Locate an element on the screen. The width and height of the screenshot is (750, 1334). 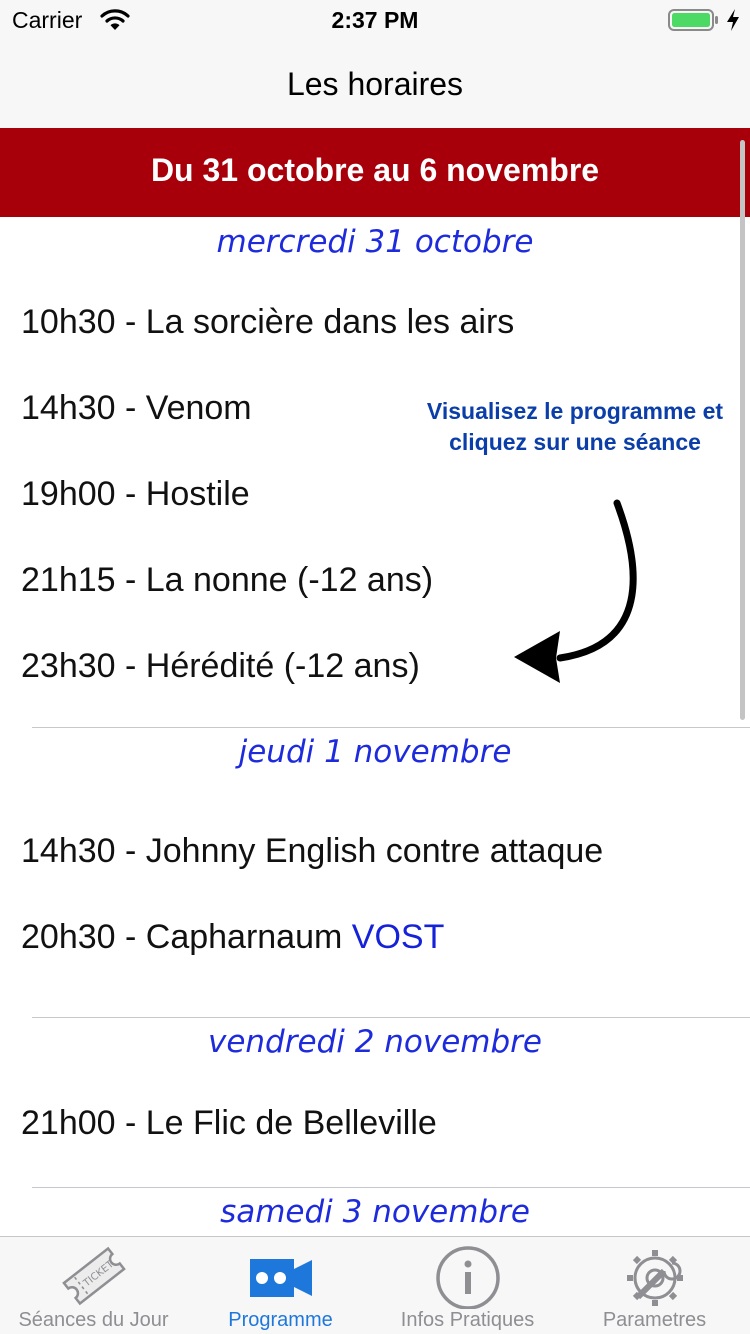
session-row: 14h30 - Venom is located at coordinates (136, 408).